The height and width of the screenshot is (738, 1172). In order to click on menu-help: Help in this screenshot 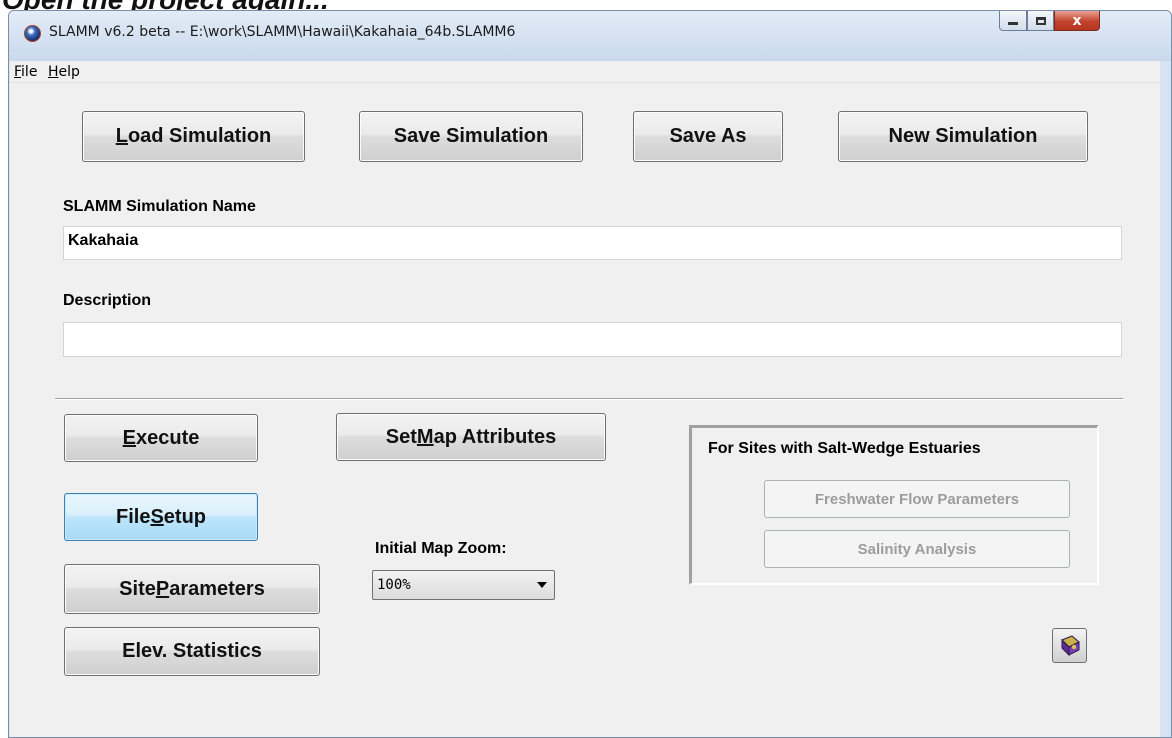, I will do `click(64, 72)`.